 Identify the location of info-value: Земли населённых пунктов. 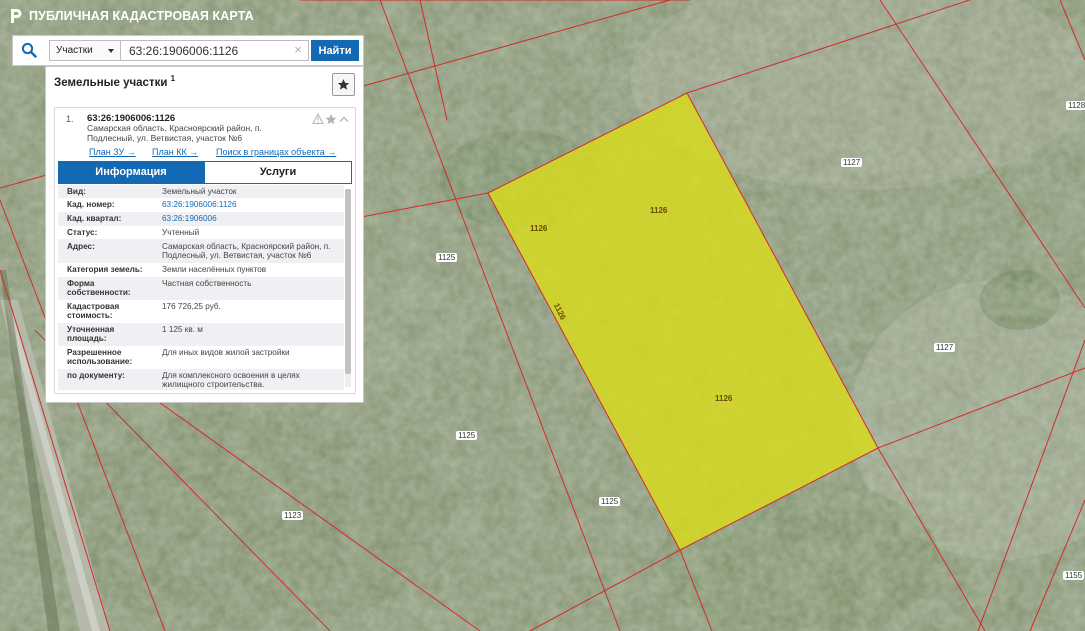
(214, 269).